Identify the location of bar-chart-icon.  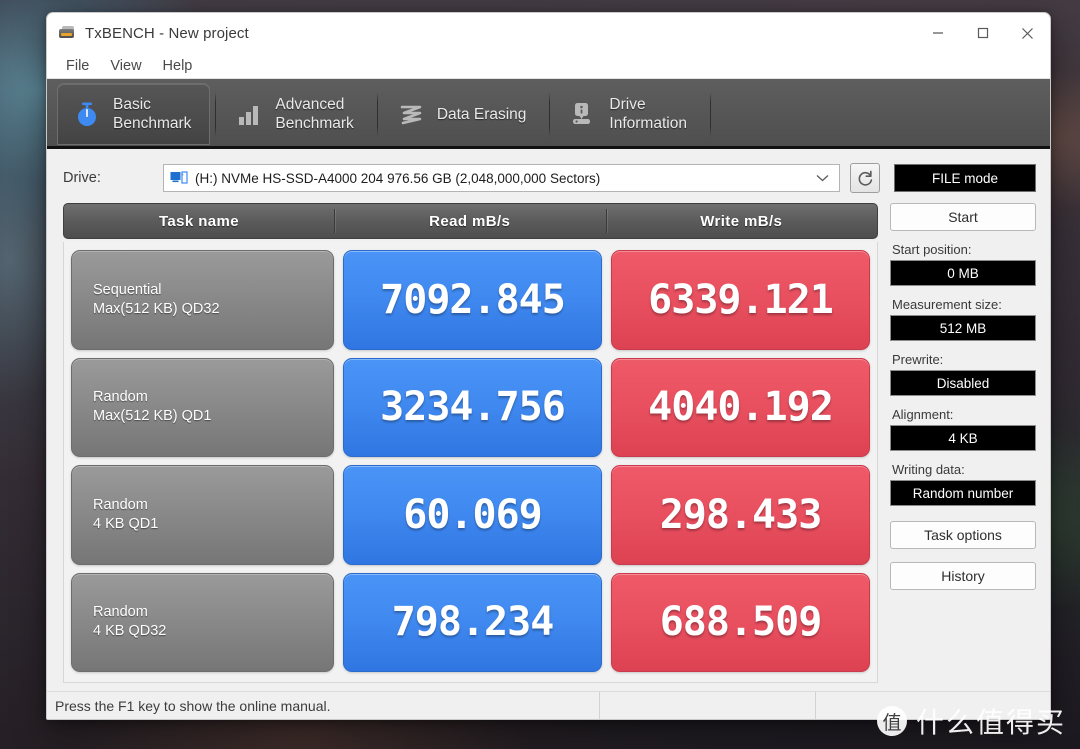
(249, 114).